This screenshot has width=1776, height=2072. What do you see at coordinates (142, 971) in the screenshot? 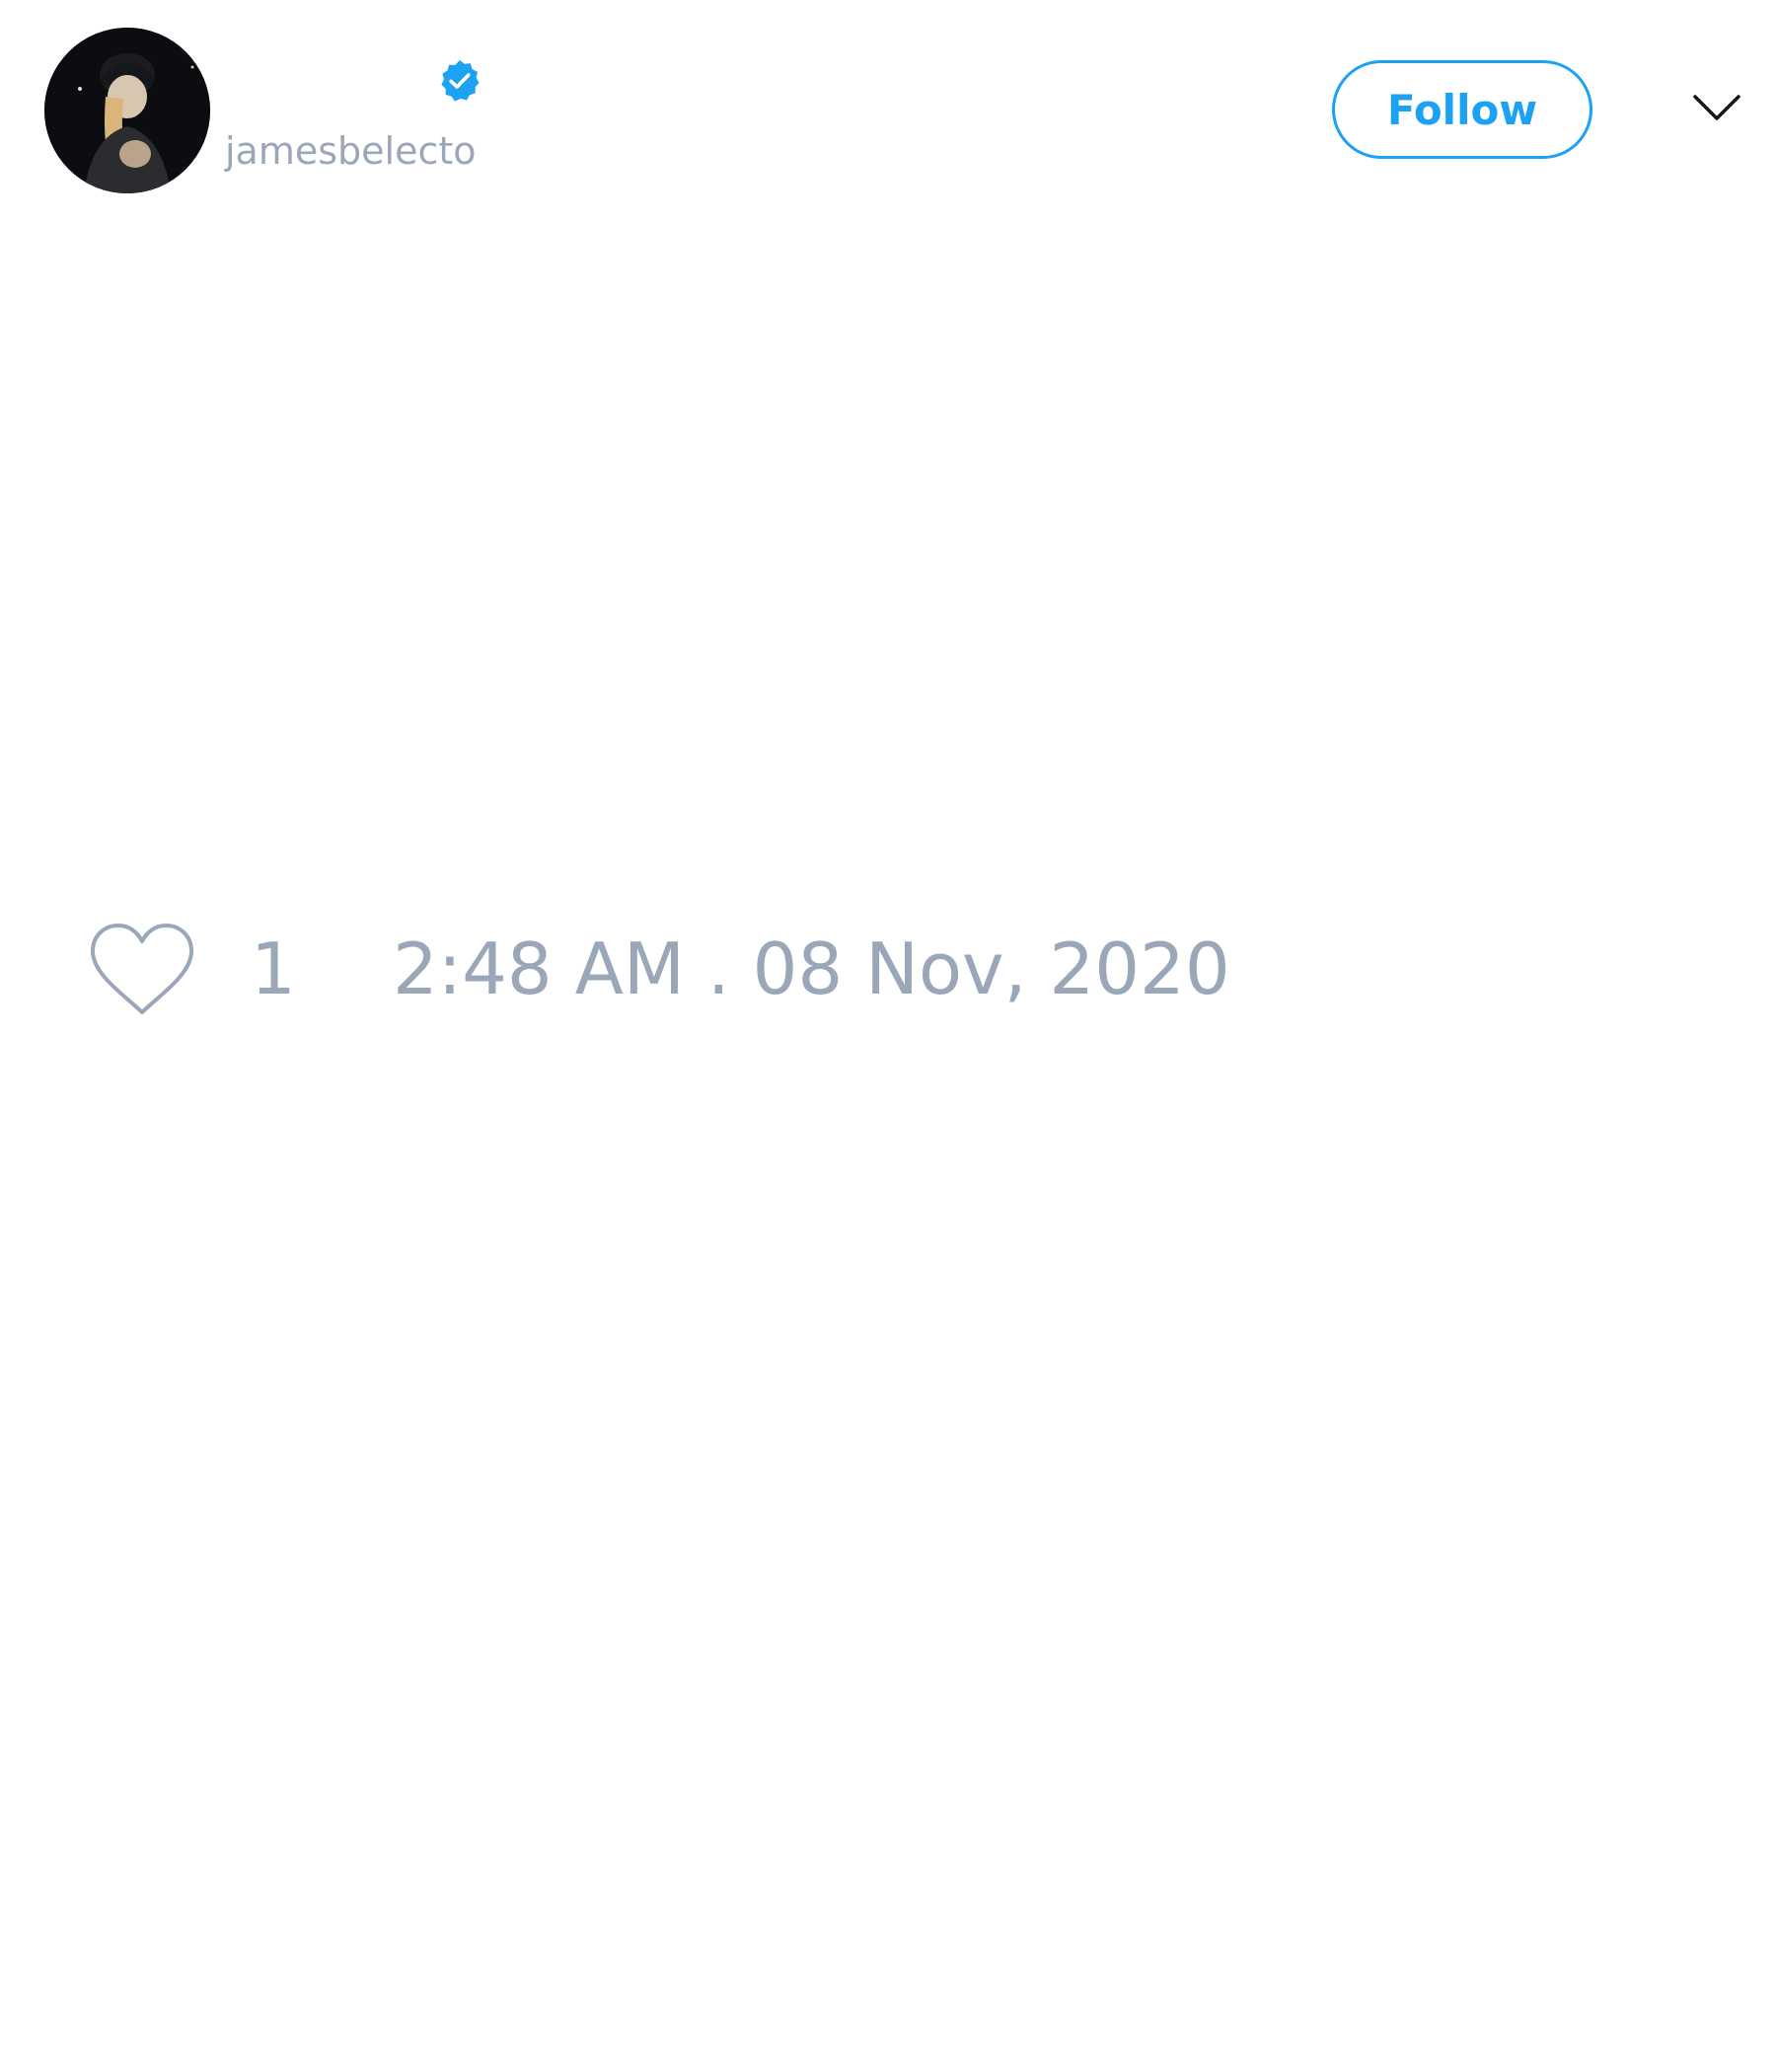
I see `heart-outline-icon` at bounding box center [142, 971].